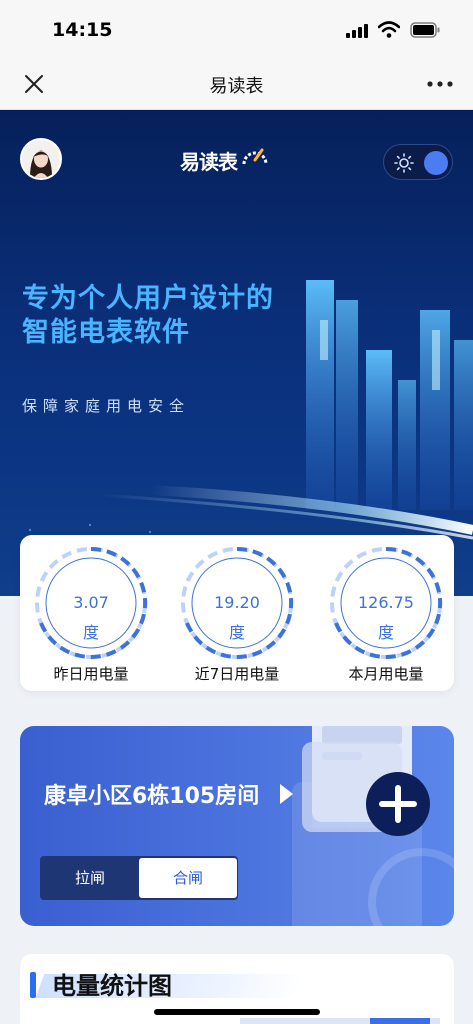 This screenshot has height=1024, width=473. I want to click on chart-section-title: 电量统计图, so click(112, 986).